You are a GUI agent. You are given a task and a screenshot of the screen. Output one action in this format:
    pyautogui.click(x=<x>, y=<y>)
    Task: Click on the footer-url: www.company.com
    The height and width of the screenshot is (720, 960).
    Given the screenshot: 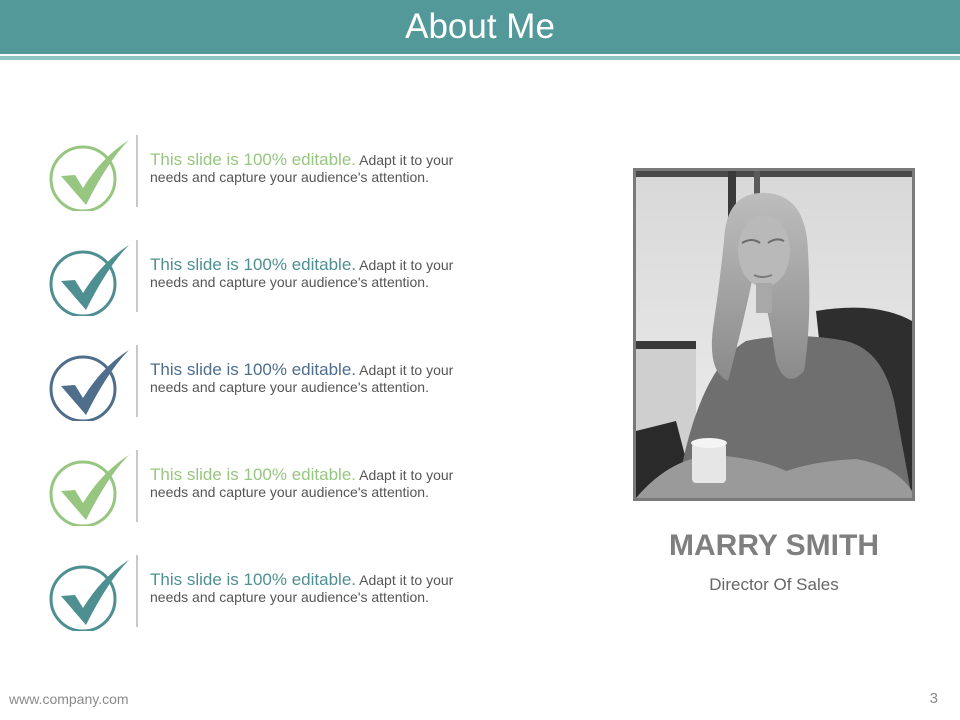 What is the action you would take?
    pyautogui.click(x=69, y=699)
    